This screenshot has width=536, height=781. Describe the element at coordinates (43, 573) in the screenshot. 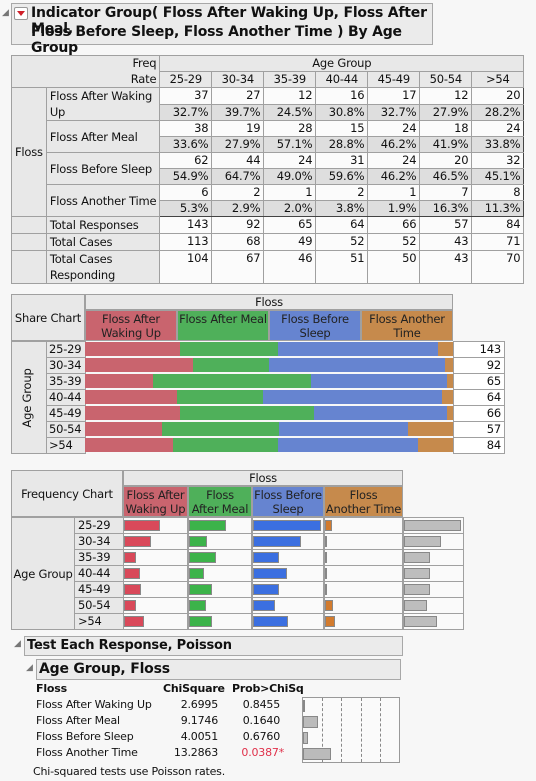

I see `frequency-axis-label: Age Group` at that location.